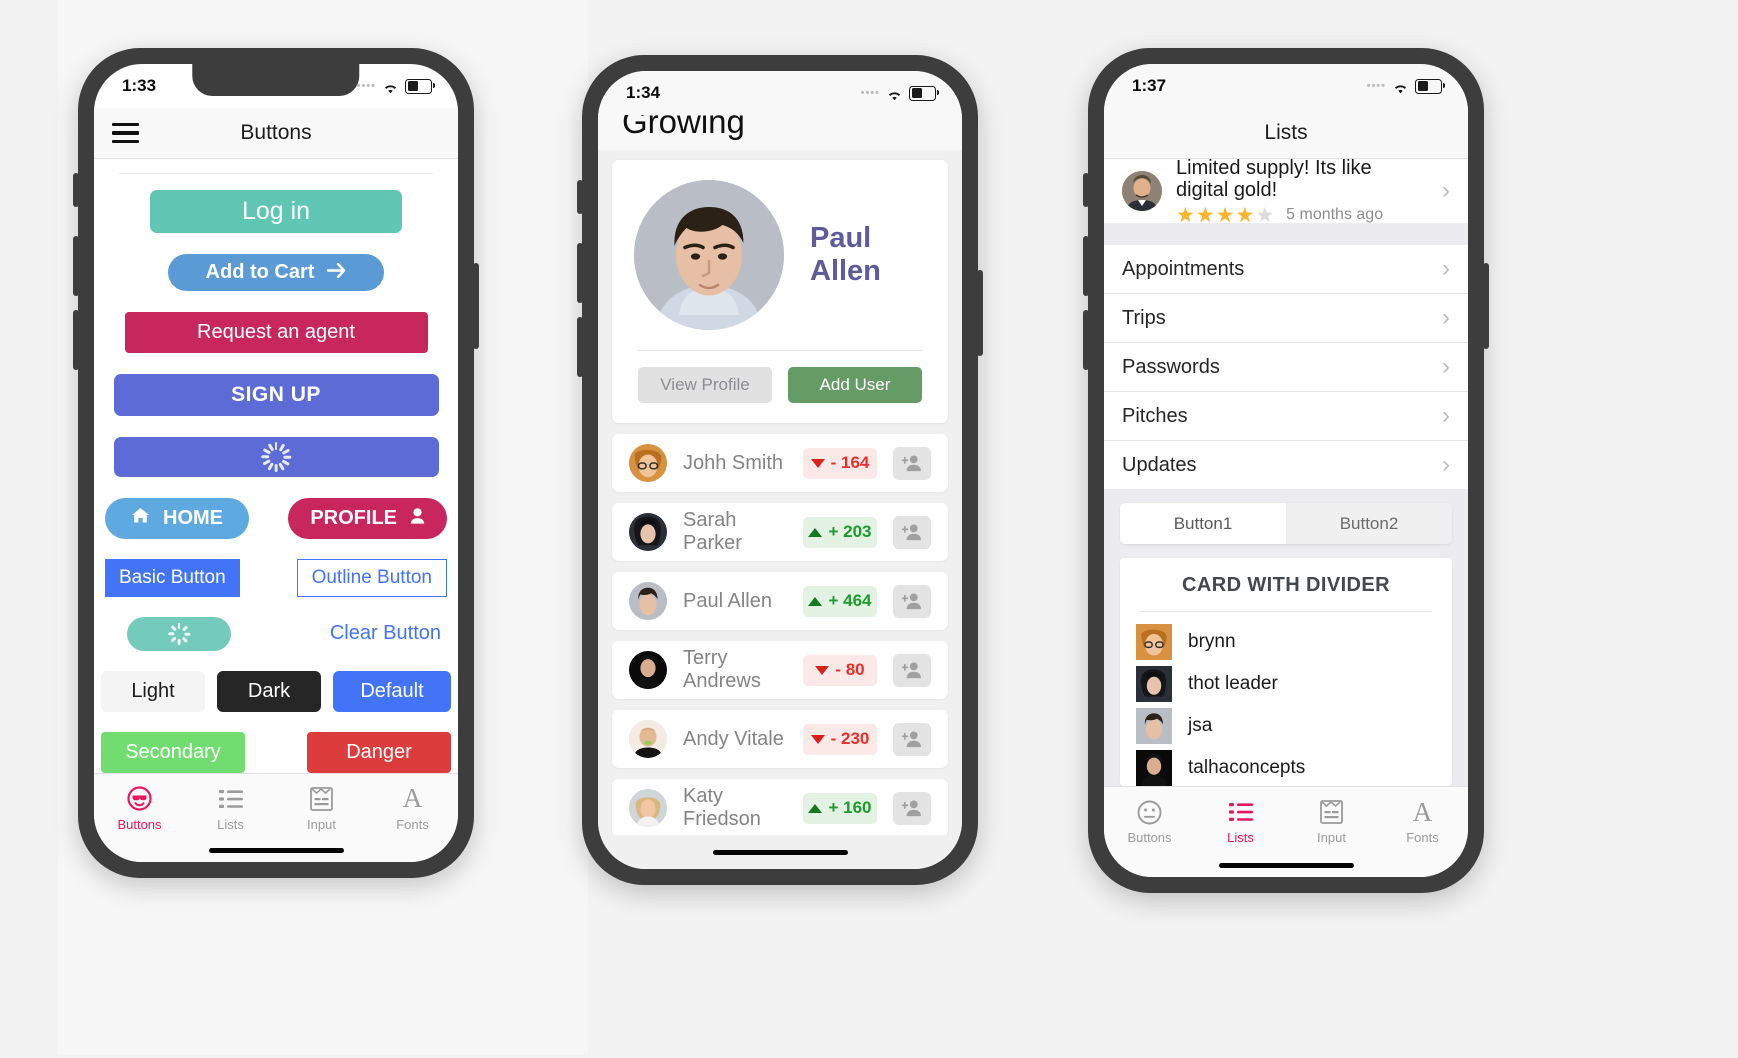 Image resolution: width=1738 pixels, height=1058 pixels. What do you see at coordinates (580, 197) in the screenshot?
I see `phone2-mute-switch` at bounding box center [580, 197].